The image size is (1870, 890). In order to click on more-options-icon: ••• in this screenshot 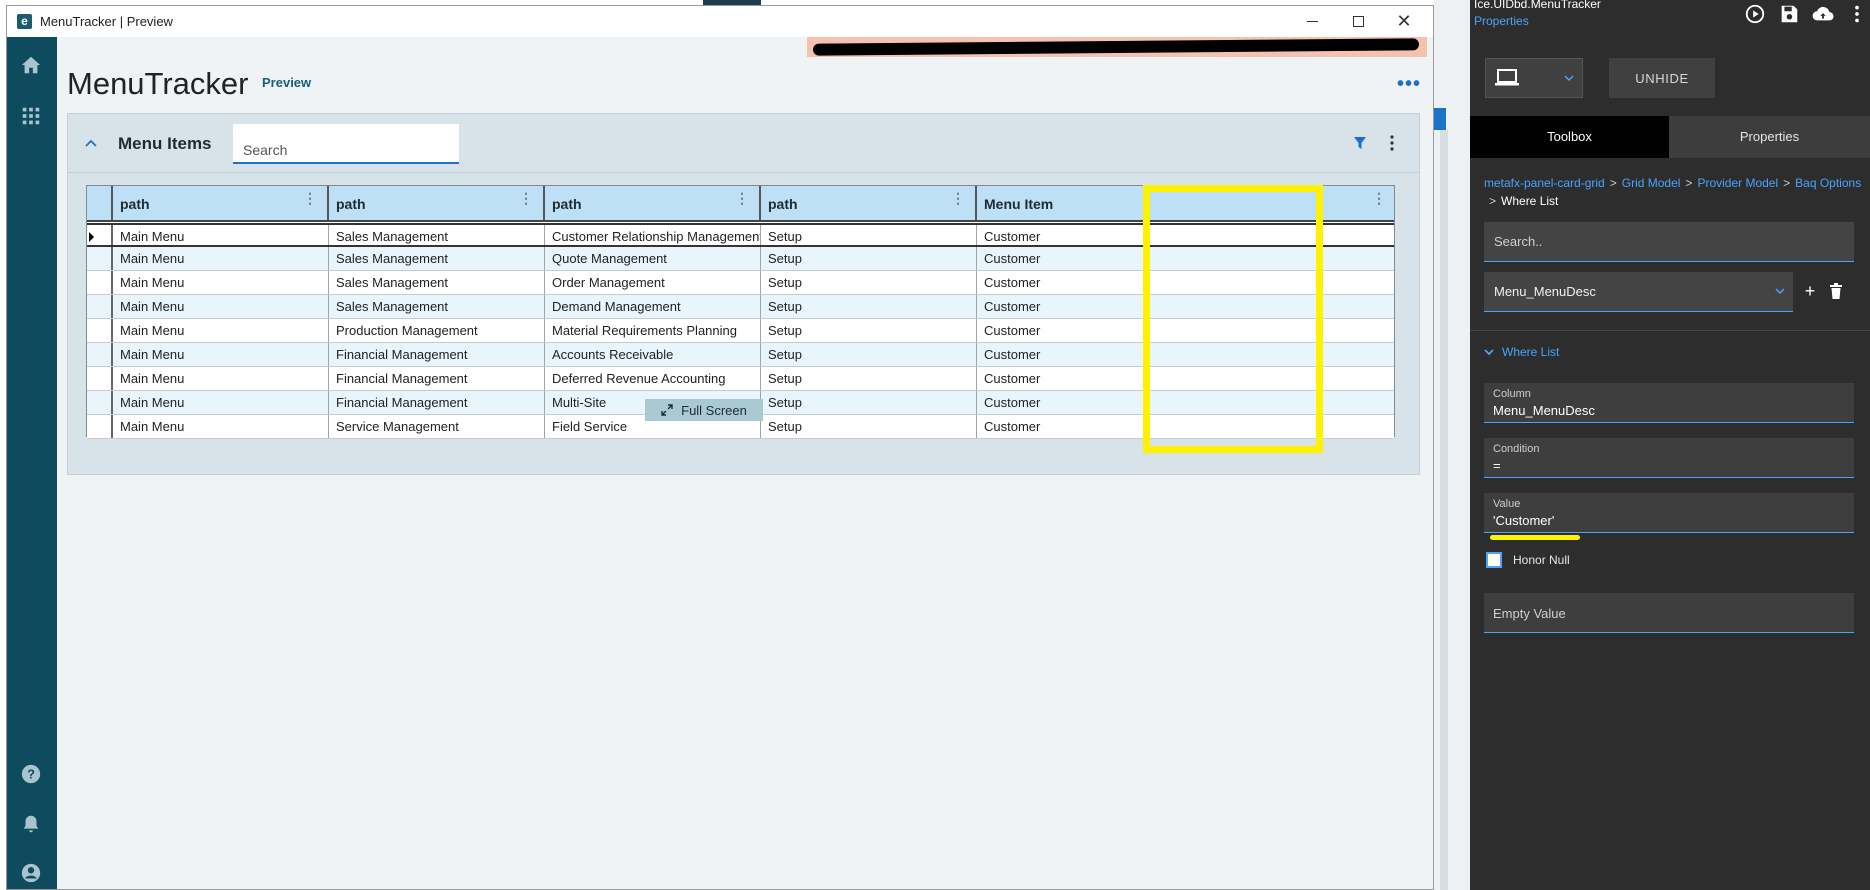, I will do `click(1409, 84)`.